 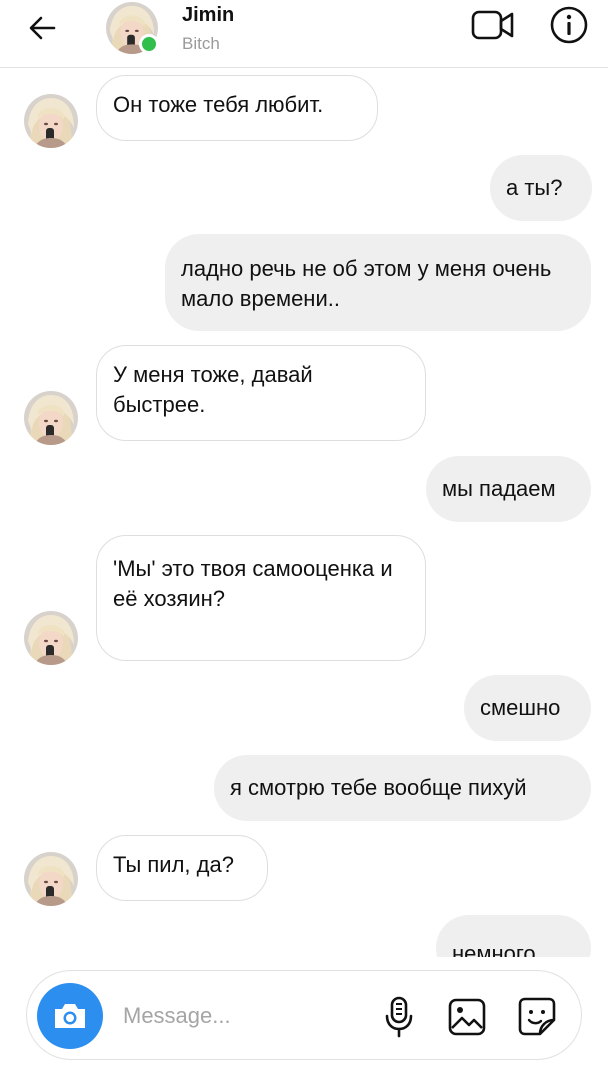 I want to click on outgoing-message: я смотрю тебе вообще пихуй, so click(x=402, y=788).